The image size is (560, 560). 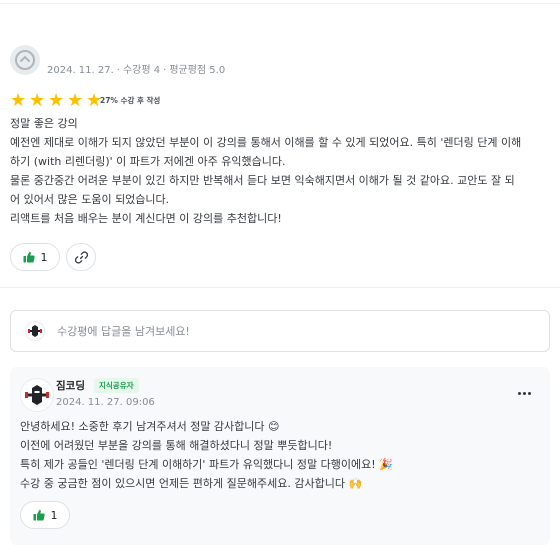 I want to click on top-divider, so click(x=280, y=2).